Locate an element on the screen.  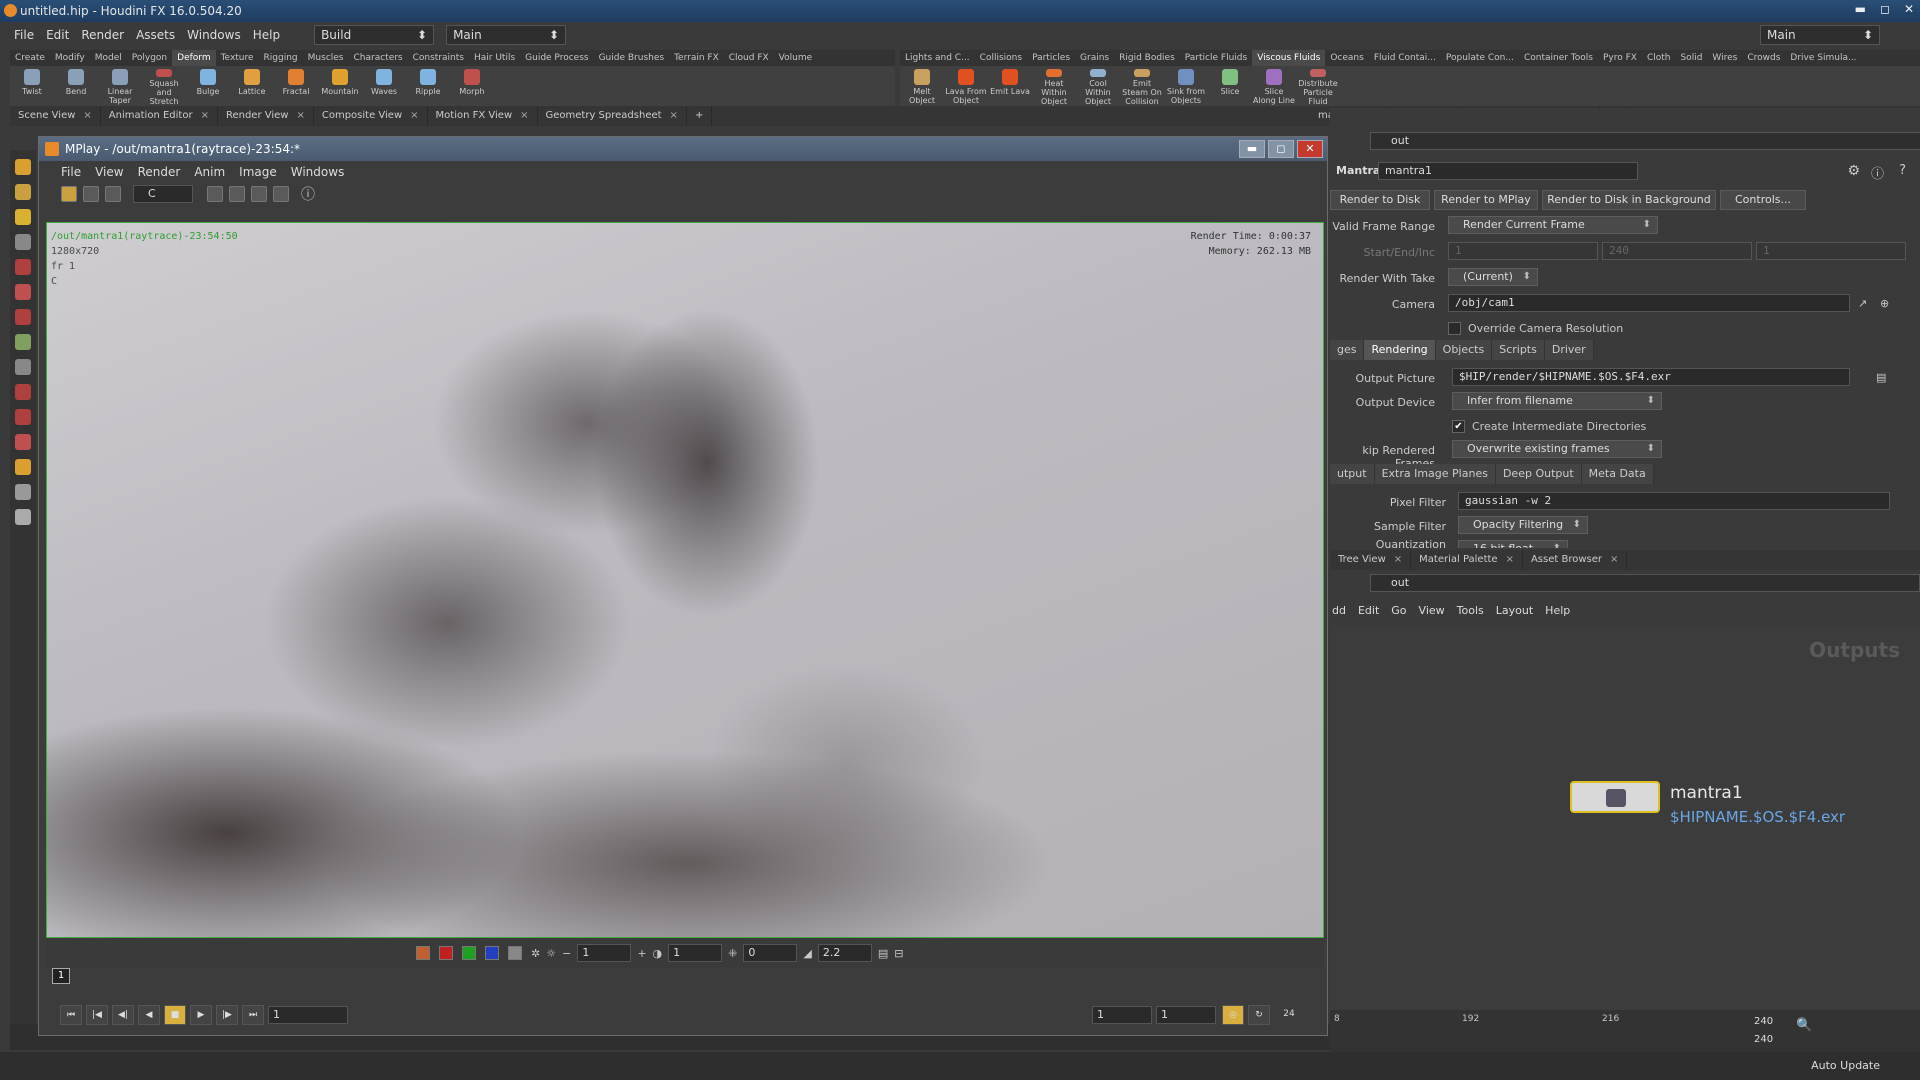
output-device-dropdown: Infer from filename is located at coordinates (1557, 401).